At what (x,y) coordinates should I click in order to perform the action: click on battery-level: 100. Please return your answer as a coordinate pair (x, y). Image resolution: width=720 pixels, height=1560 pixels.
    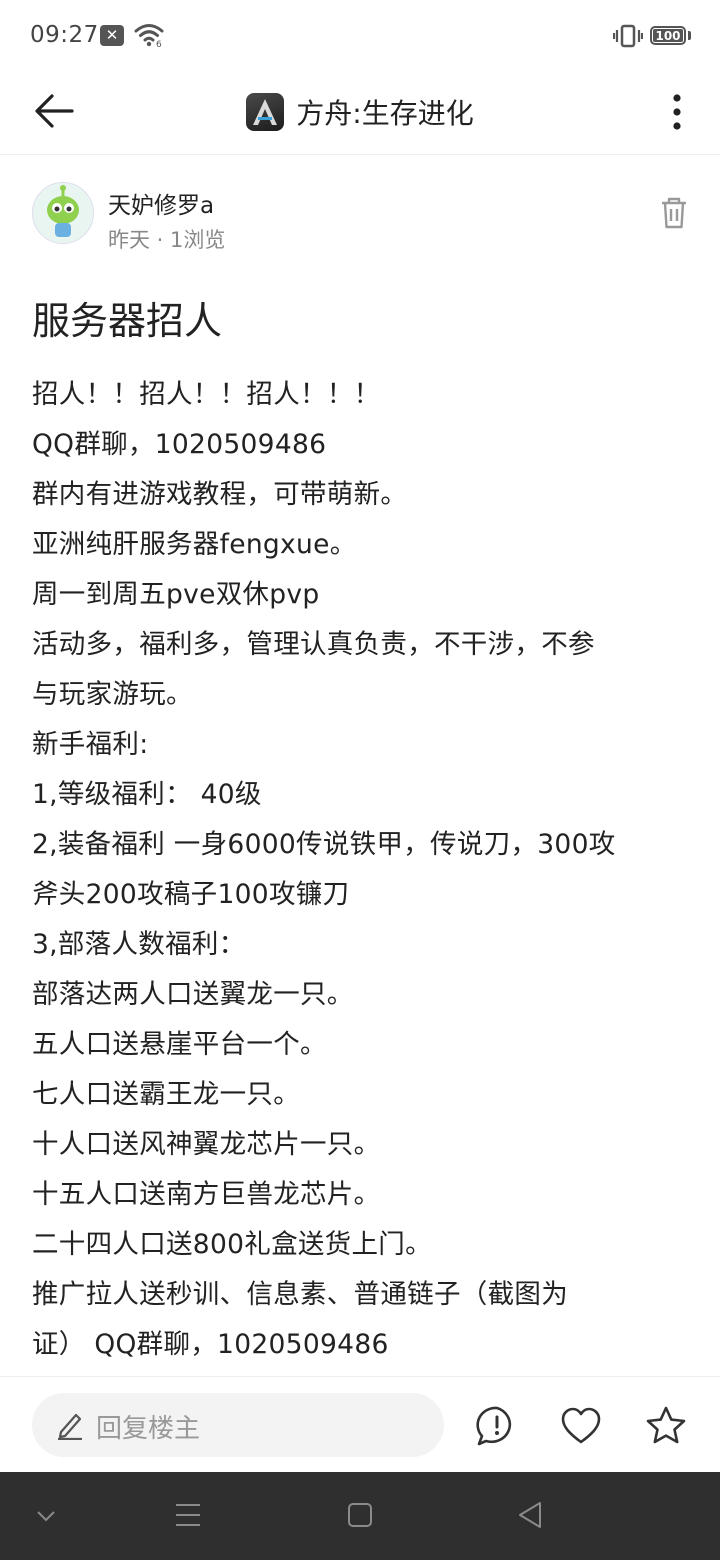
    Looking at the image, I should click on (668, 36).